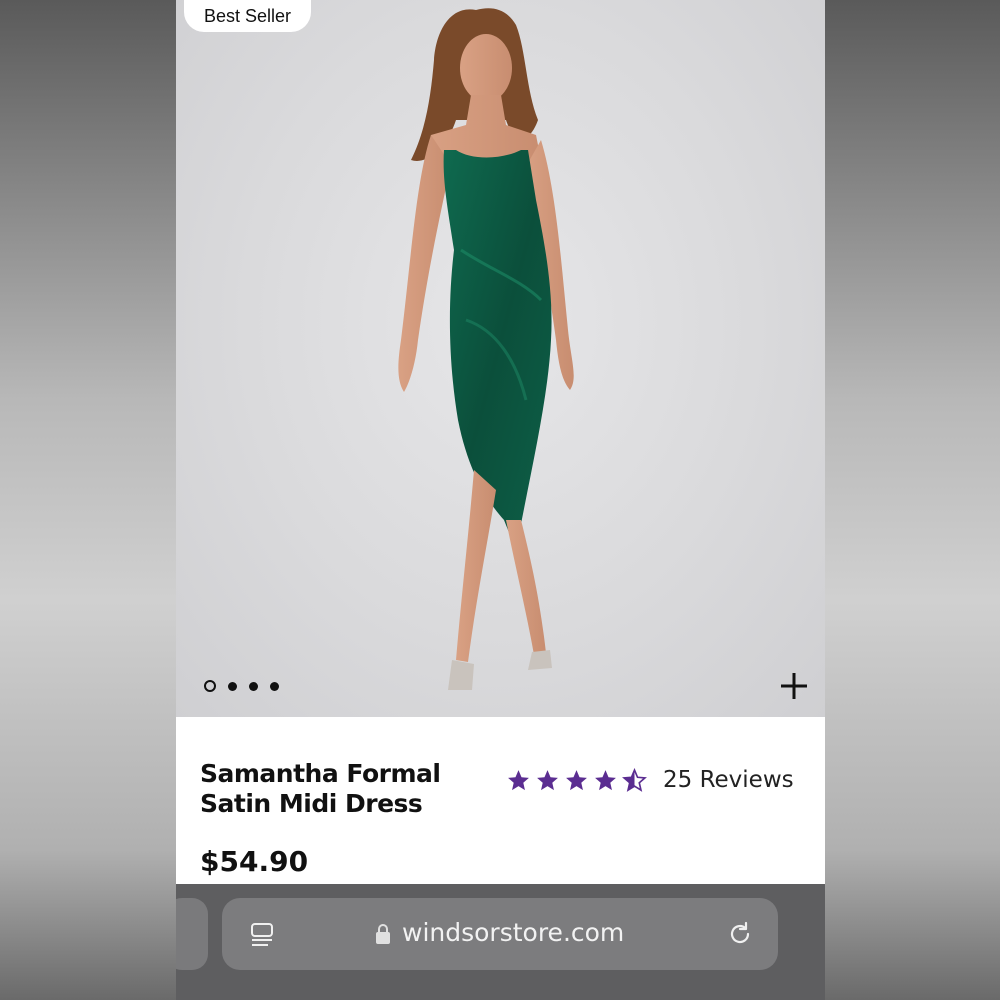  What do you see at coordinates (311, 803) in the screenshot?
I see `product-title-line2: Satin Midi Dress` at bounding box center [311, 803].